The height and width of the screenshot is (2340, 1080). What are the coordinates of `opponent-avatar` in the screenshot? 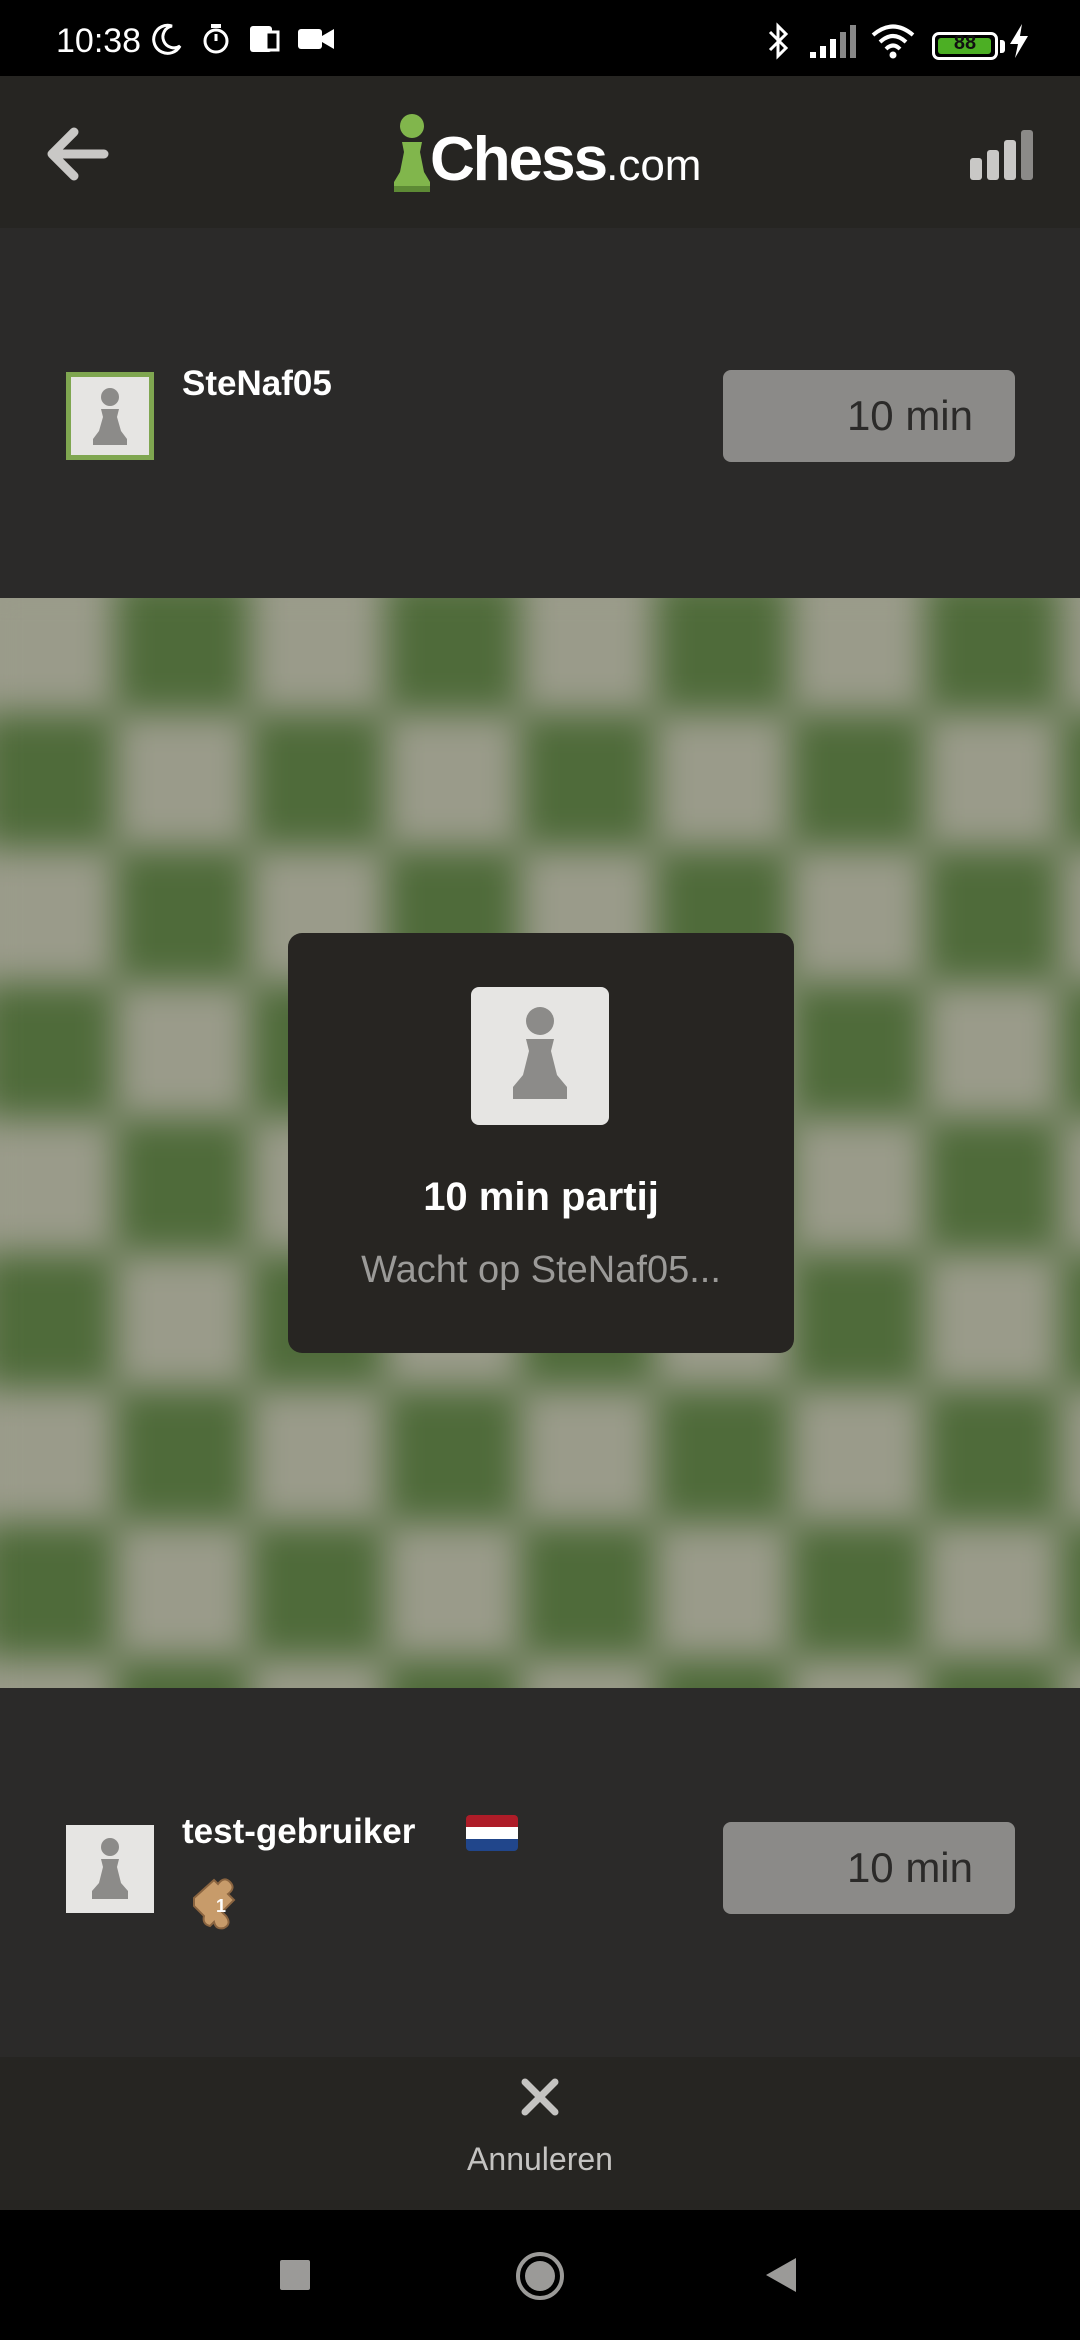 It's located at (110, 416).